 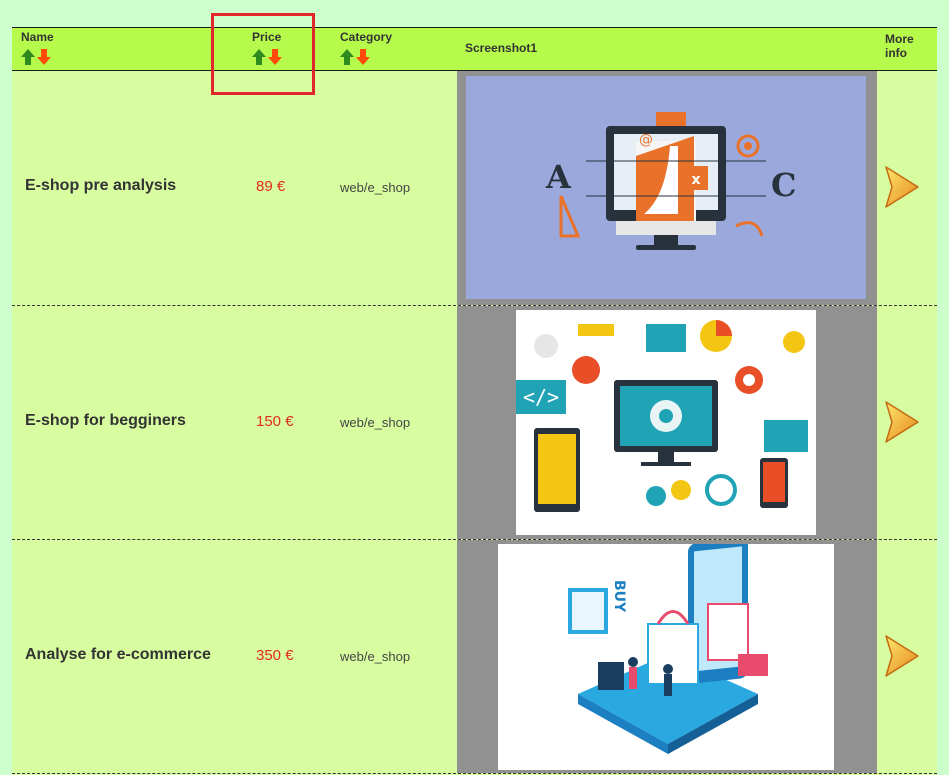 What do you see at coordinates (105, 421) in the screenshot?
I see `product-name: E-shop for begginers` at bounding box center [105, 421].